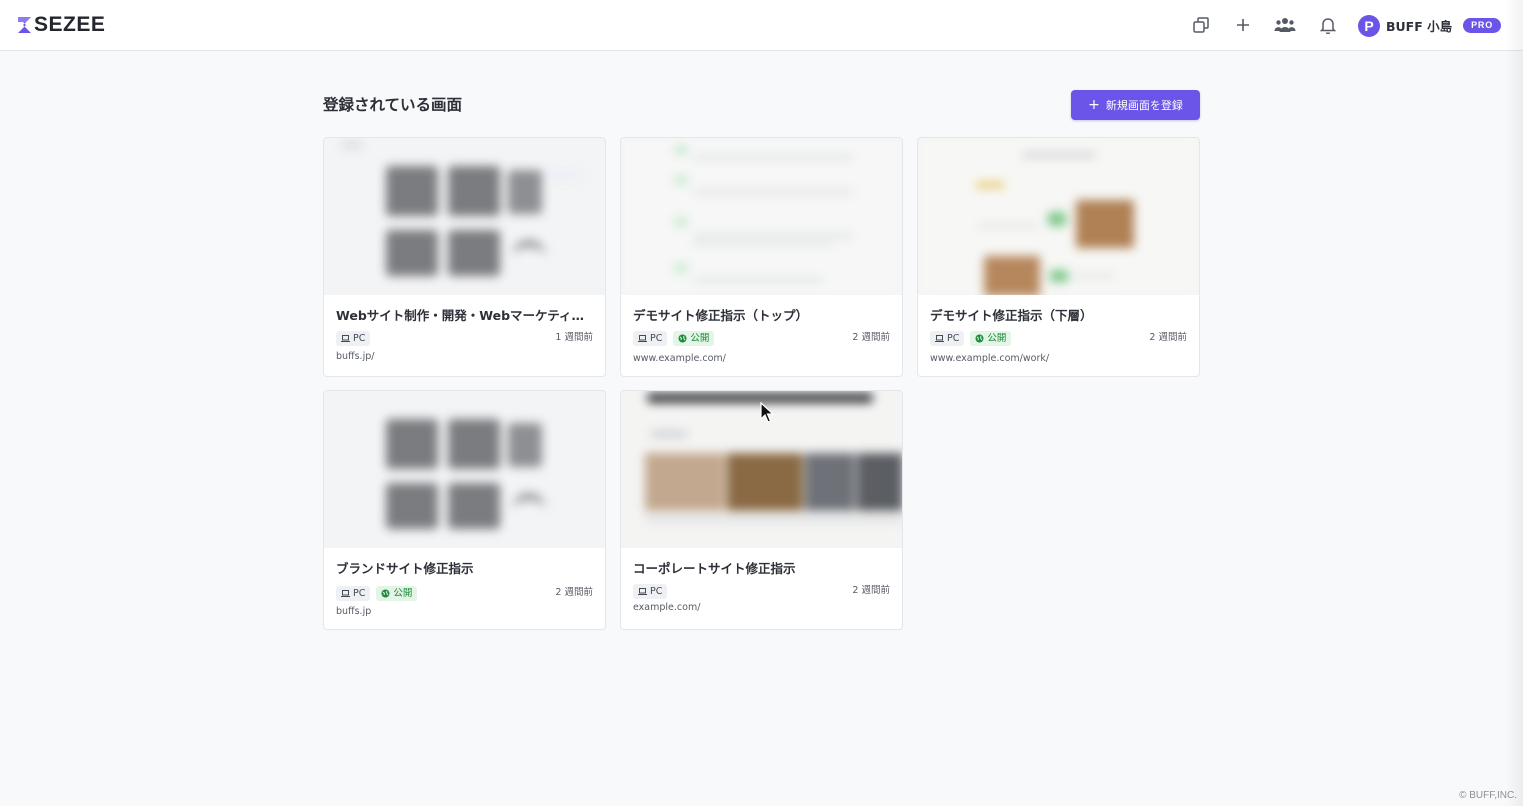 The image size is (1523, 806). I want to click on pro-badge: PRO, so click(1482, 25).